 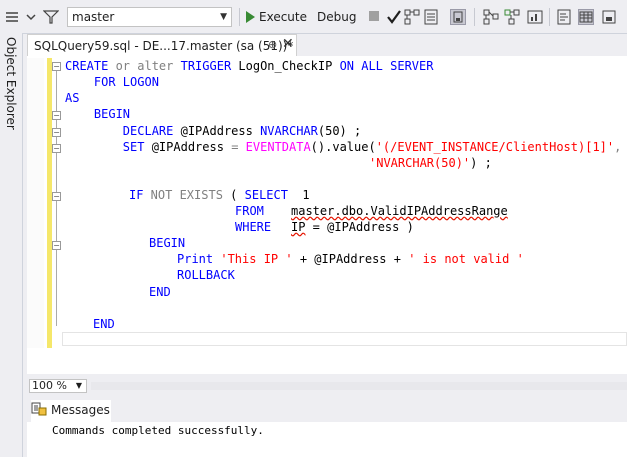 I want to click on execute-label: Execute, so click(x=283, y=17).